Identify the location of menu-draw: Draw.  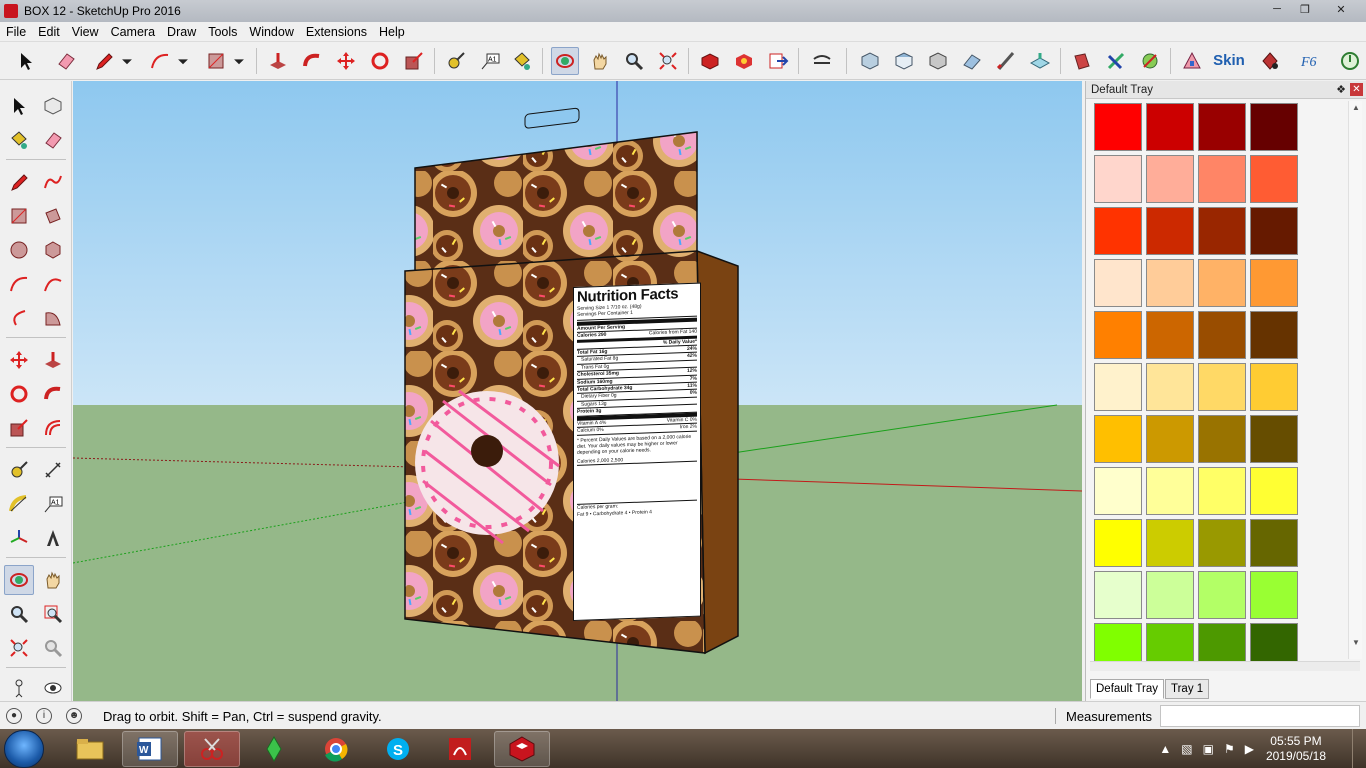
(181, 32).